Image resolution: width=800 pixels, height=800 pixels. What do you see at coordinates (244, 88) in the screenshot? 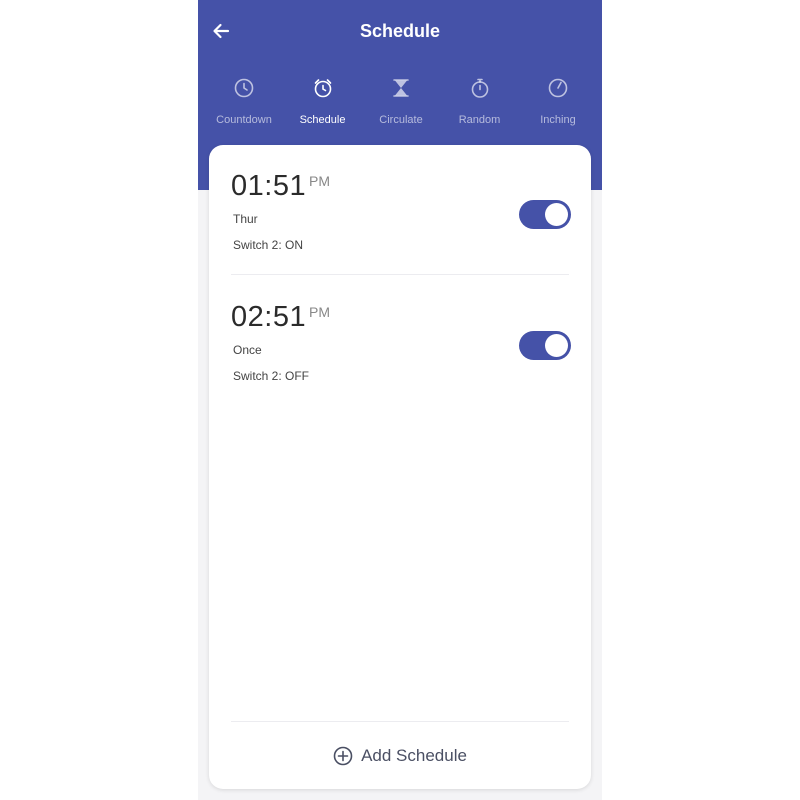
I see `clock-icon` at bounding box center [244, 88].